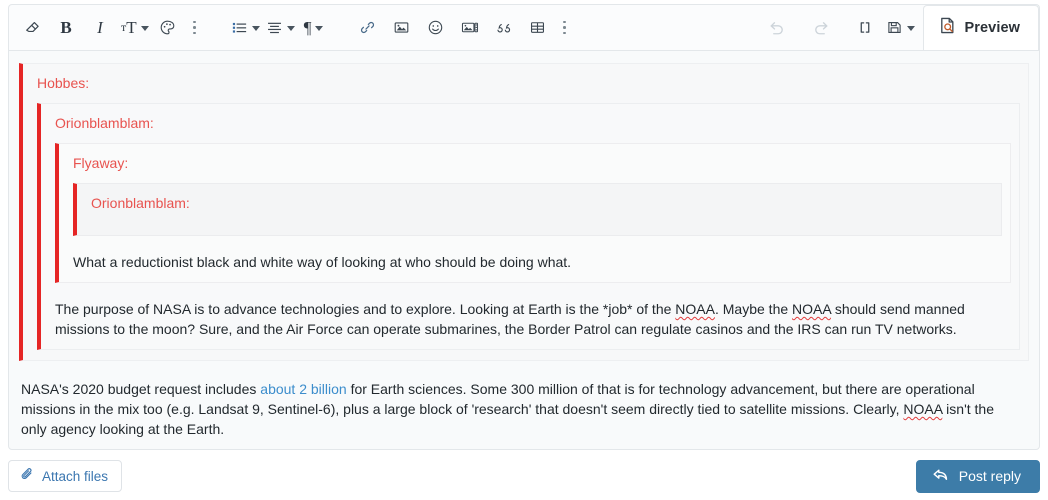 The image size is (1048, 500). I want to click on preview-button: Preview, so click(981, 27).